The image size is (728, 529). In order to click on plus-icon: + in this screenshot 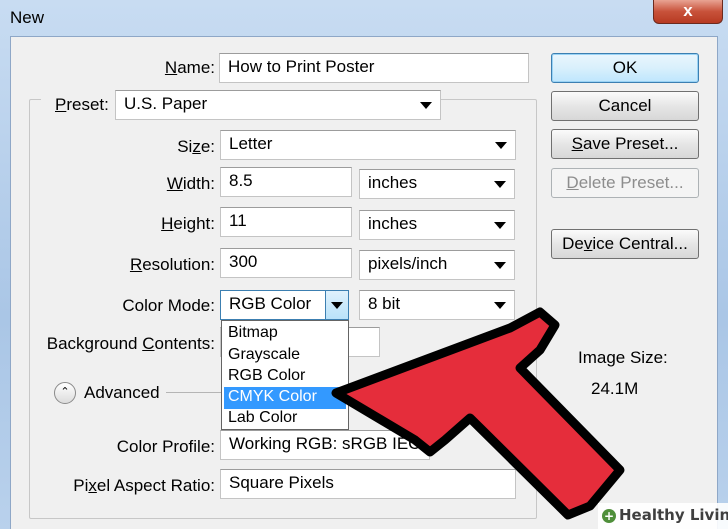, I will do `click(609, 516)`.